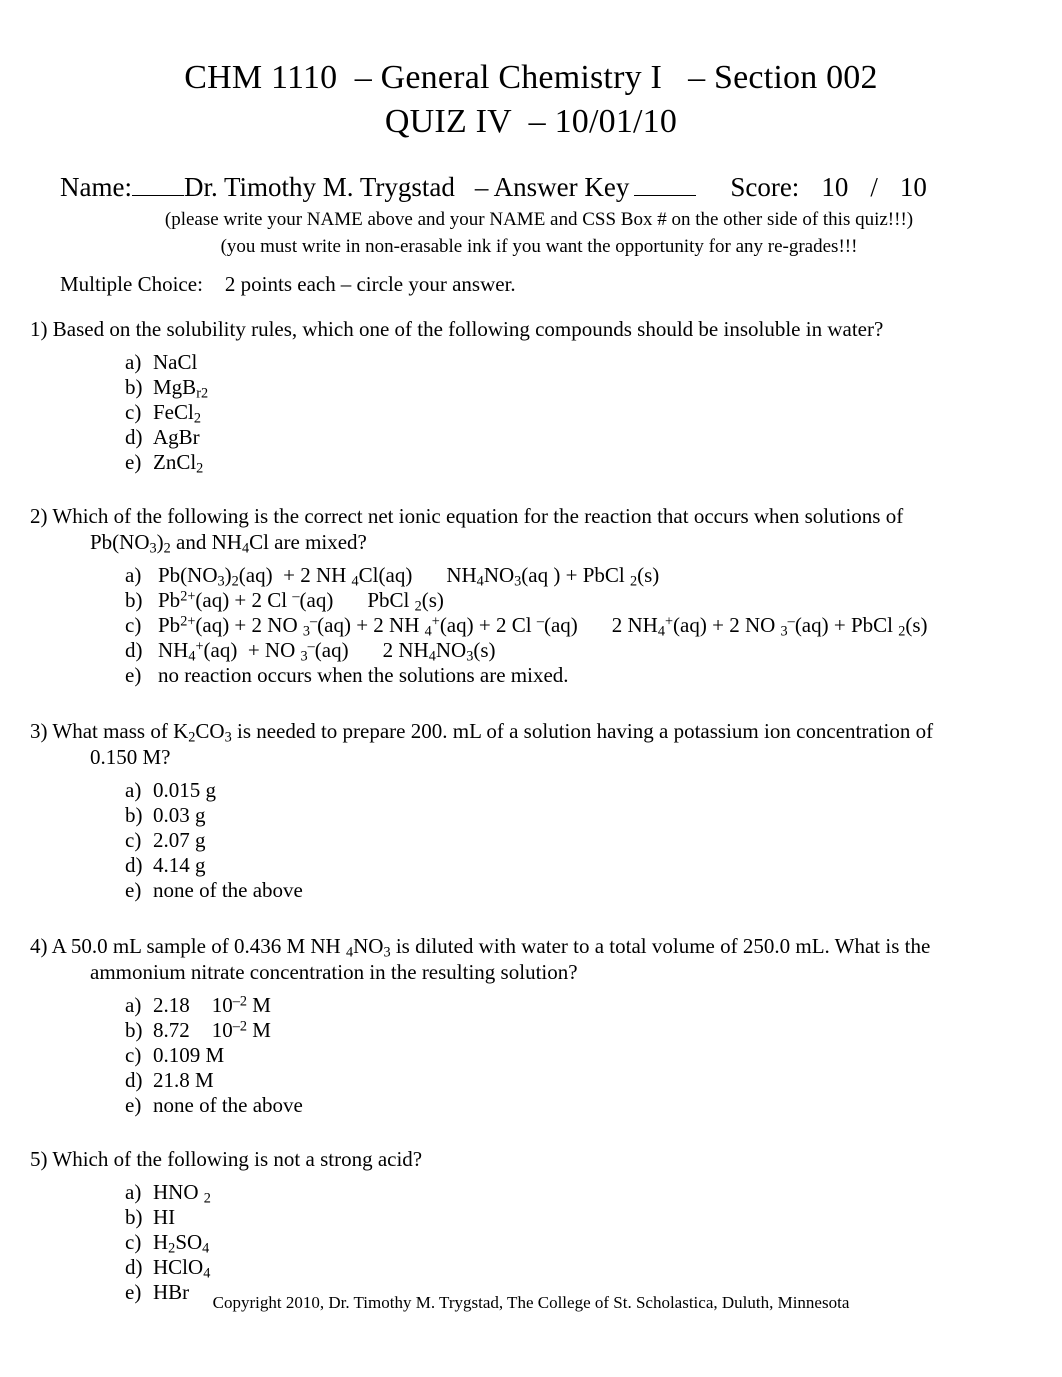 The width and height of the screenshot is (1062, 1377). What do you see at coordinates (593, 463) in the screenshot?
I see `answer-option-e: e) ZnCl2` at bounding box center [593, 463].